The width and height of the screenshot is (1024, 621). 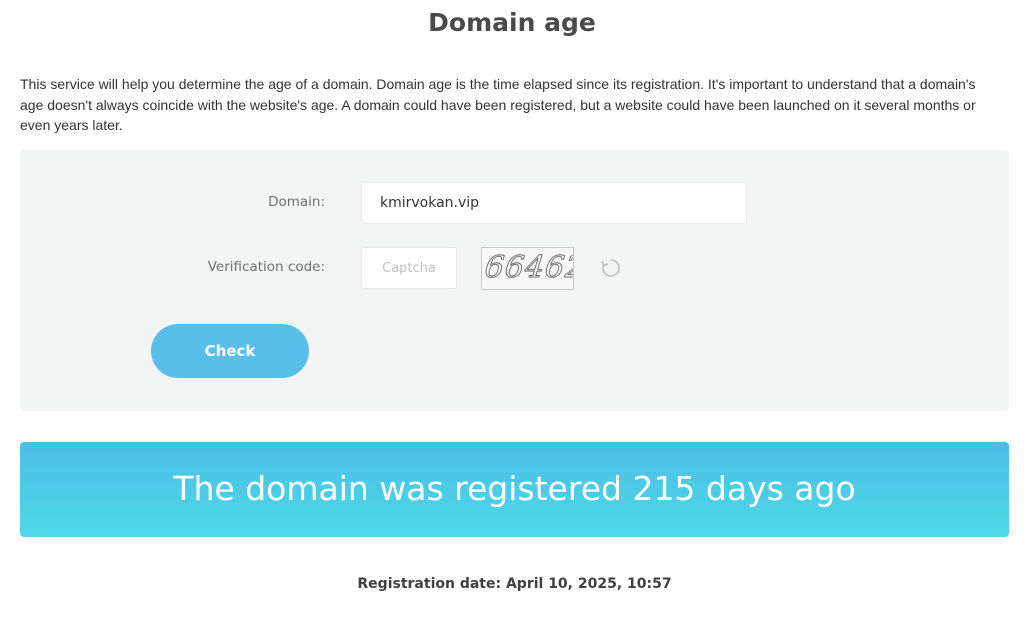 I want to click on captcha-image: 66462, so click(x=527, y=268).